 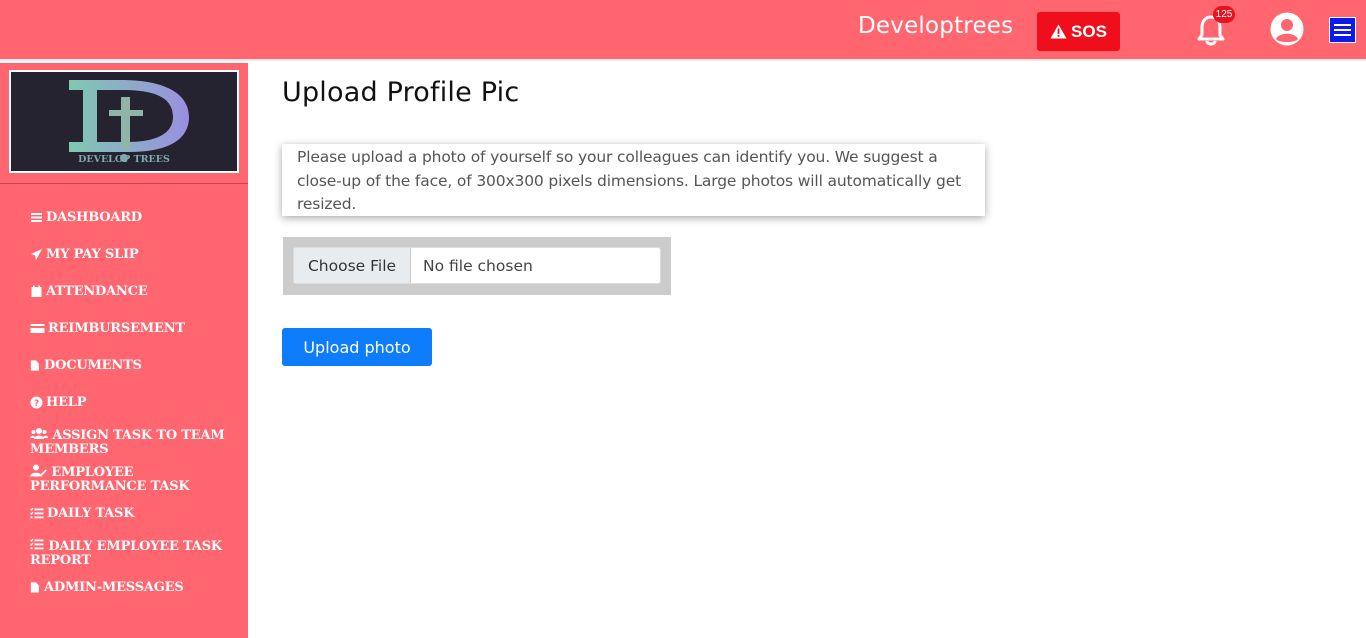 I want to click on sidebar-item-assign-task: ASSIGN TASK TO TEAM MEMBERS, so click(x=138, y=442).